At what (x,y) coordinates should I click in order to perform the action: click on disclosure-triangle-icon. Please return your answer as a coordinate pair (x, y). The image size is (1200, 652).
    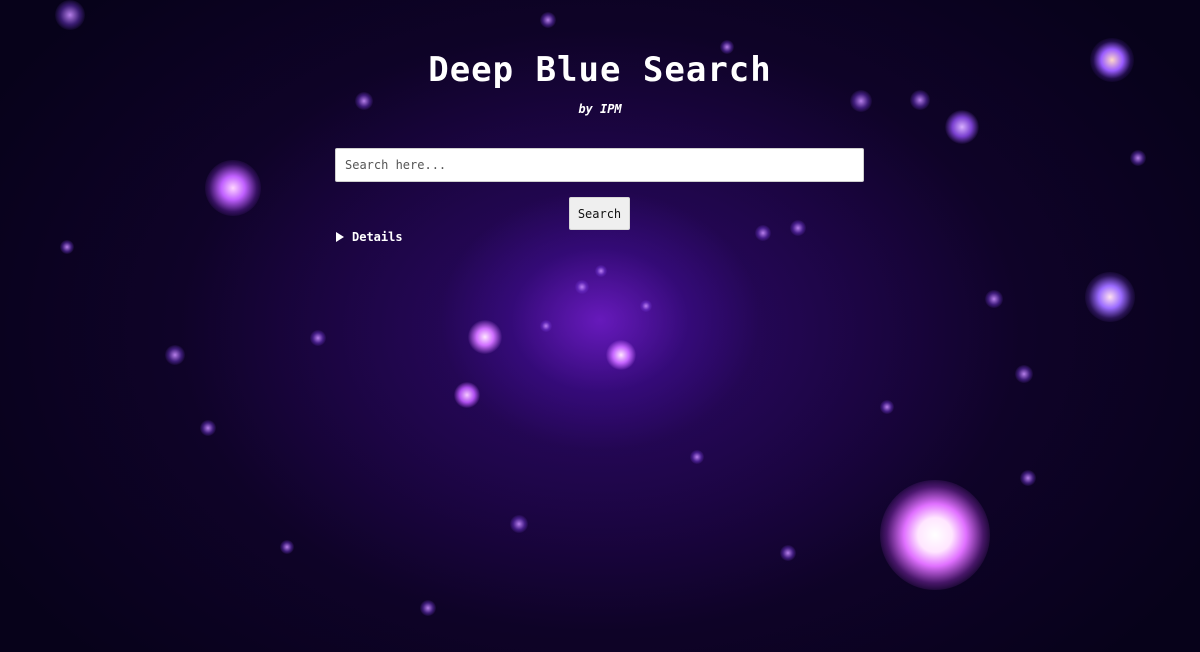
    Looking at the image, I should click on (340, 237).